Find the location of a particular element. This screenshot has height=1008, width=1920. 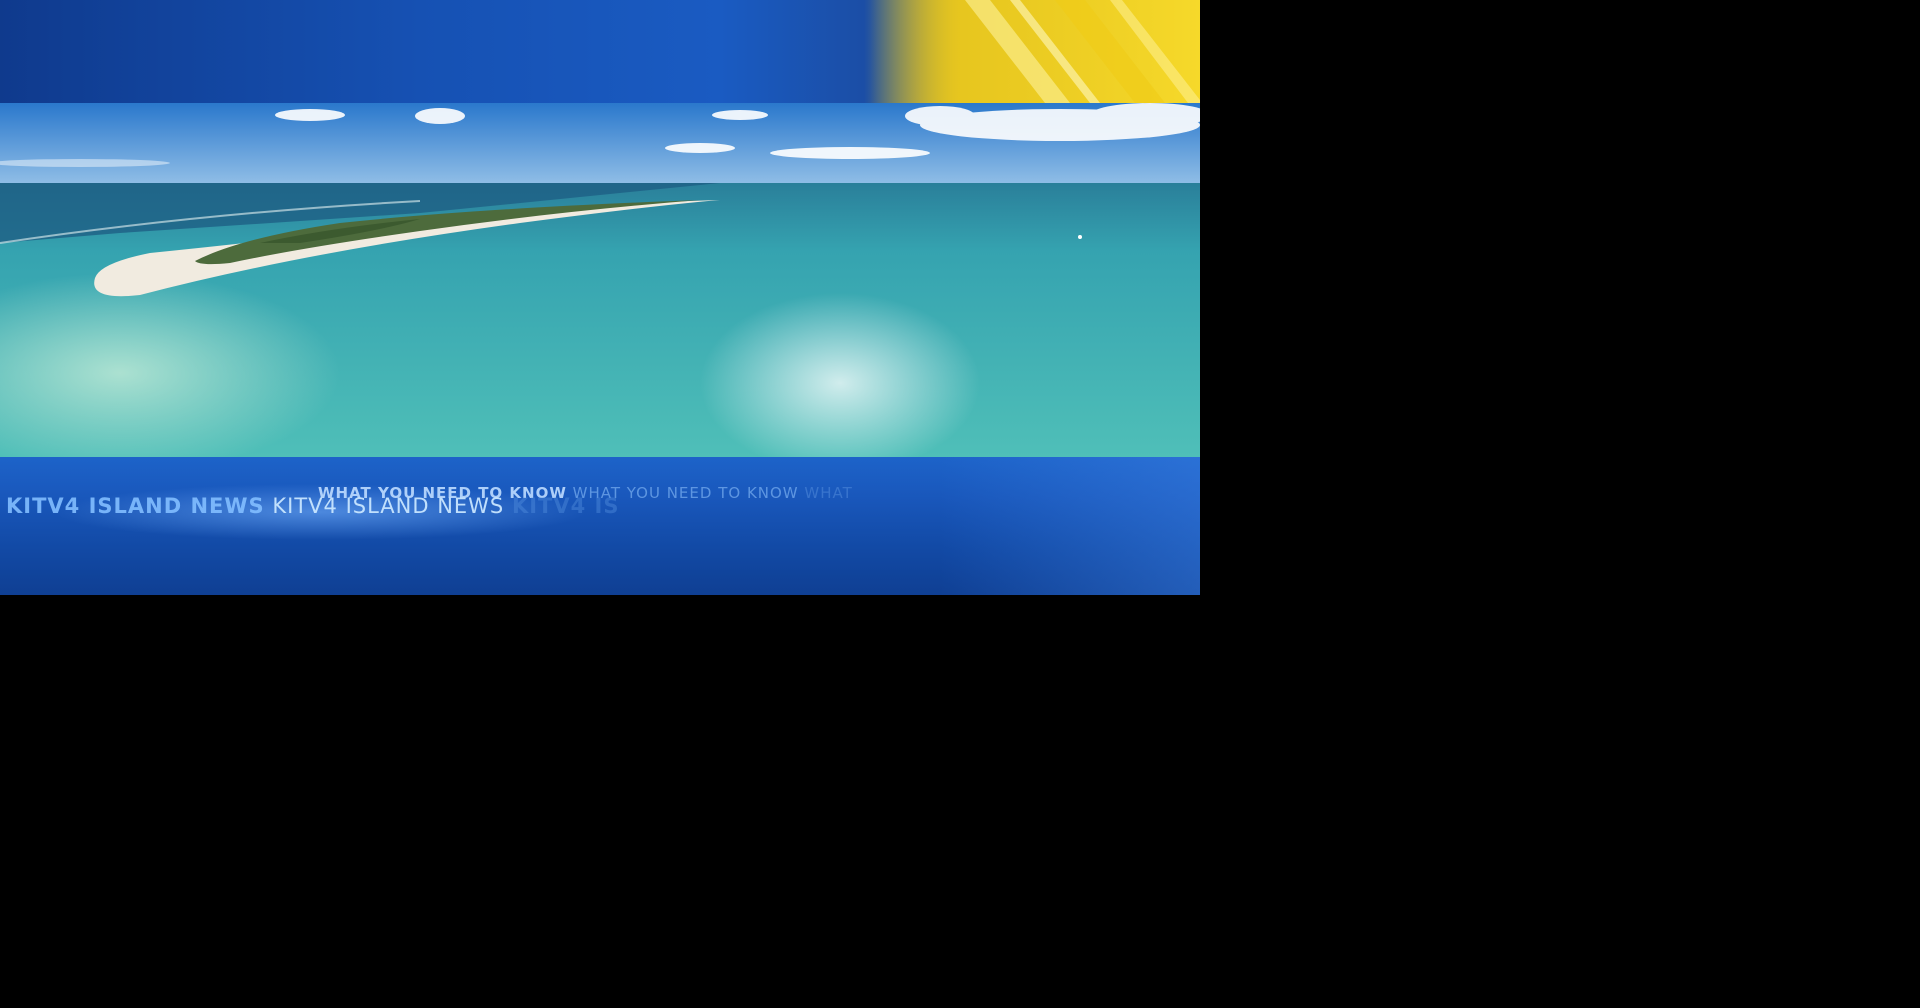

brand-strong: KITV4 ISLAND NEWS is located at coordinates (135, 506).